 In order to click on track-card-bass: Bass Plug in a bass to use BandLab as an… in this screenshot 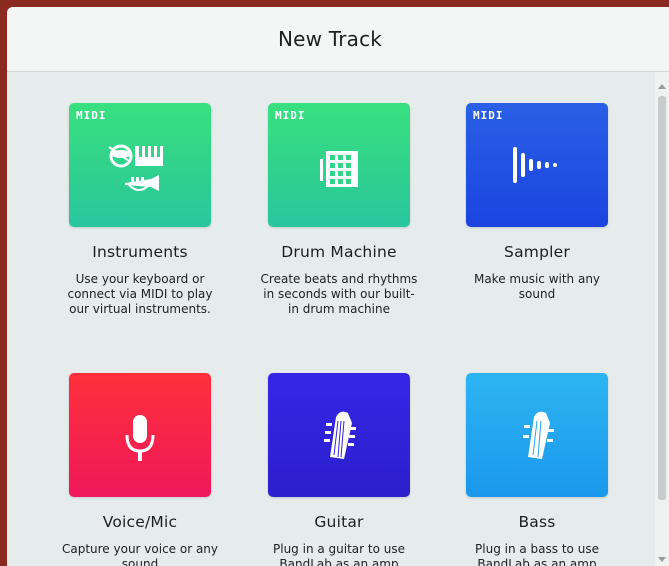, I will do `click(537, 469)`.